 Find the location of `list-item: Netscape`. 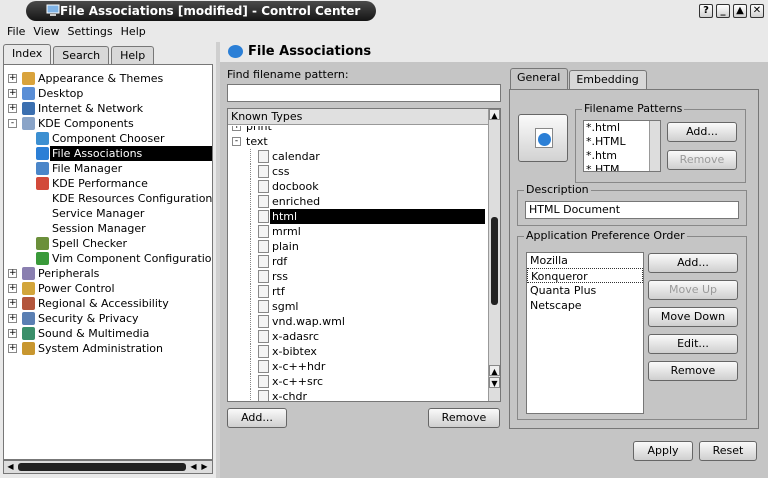

list-item: Netscape is located at coordinates (585, 305).